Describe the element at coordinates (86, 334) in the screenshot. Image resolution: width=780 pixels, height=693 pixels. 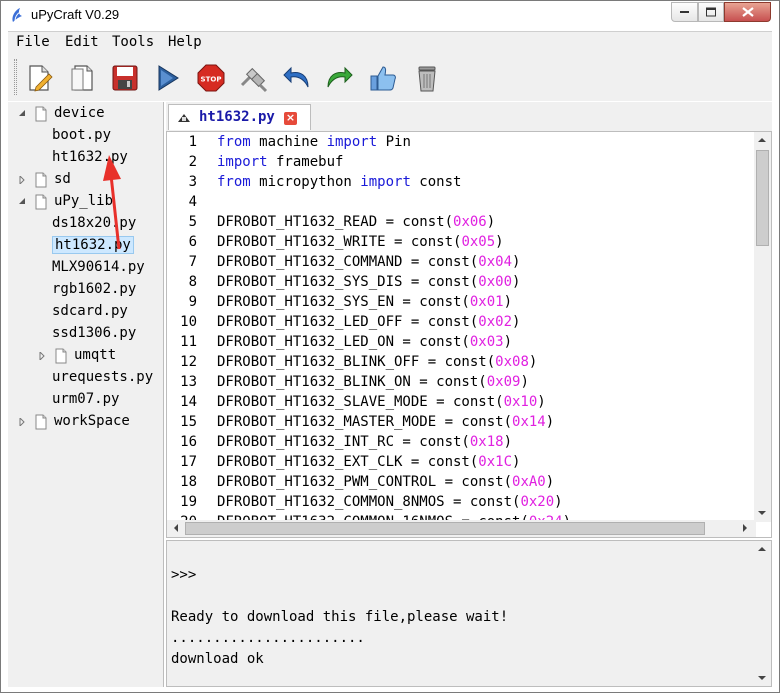
I see `tree-item: ssd1306.py` at that location.